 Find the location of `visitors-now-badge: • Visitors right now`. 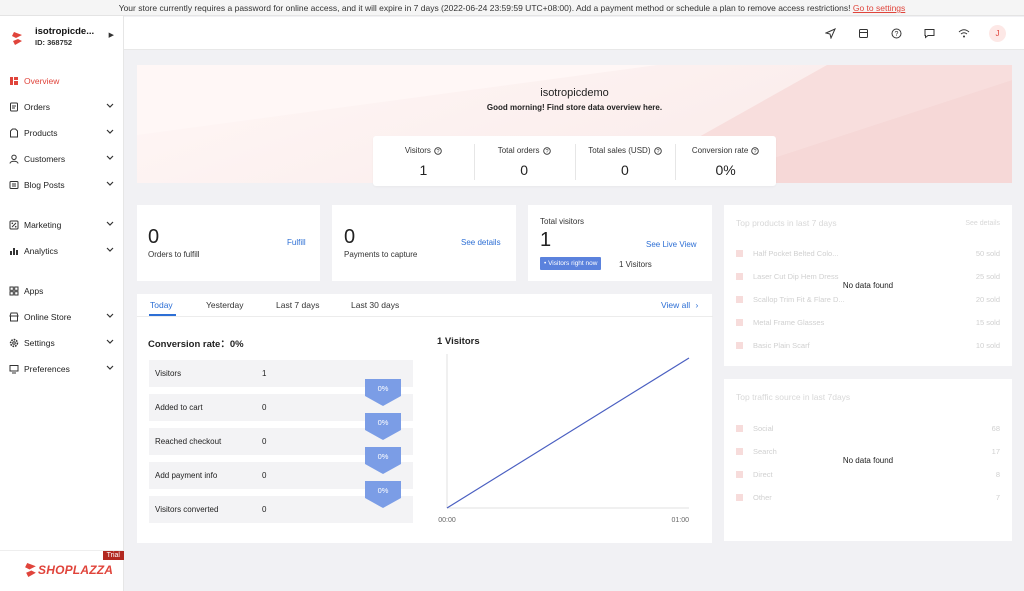

visitors-now-badge: • Visitors right now is located at coordinates (571, 263).